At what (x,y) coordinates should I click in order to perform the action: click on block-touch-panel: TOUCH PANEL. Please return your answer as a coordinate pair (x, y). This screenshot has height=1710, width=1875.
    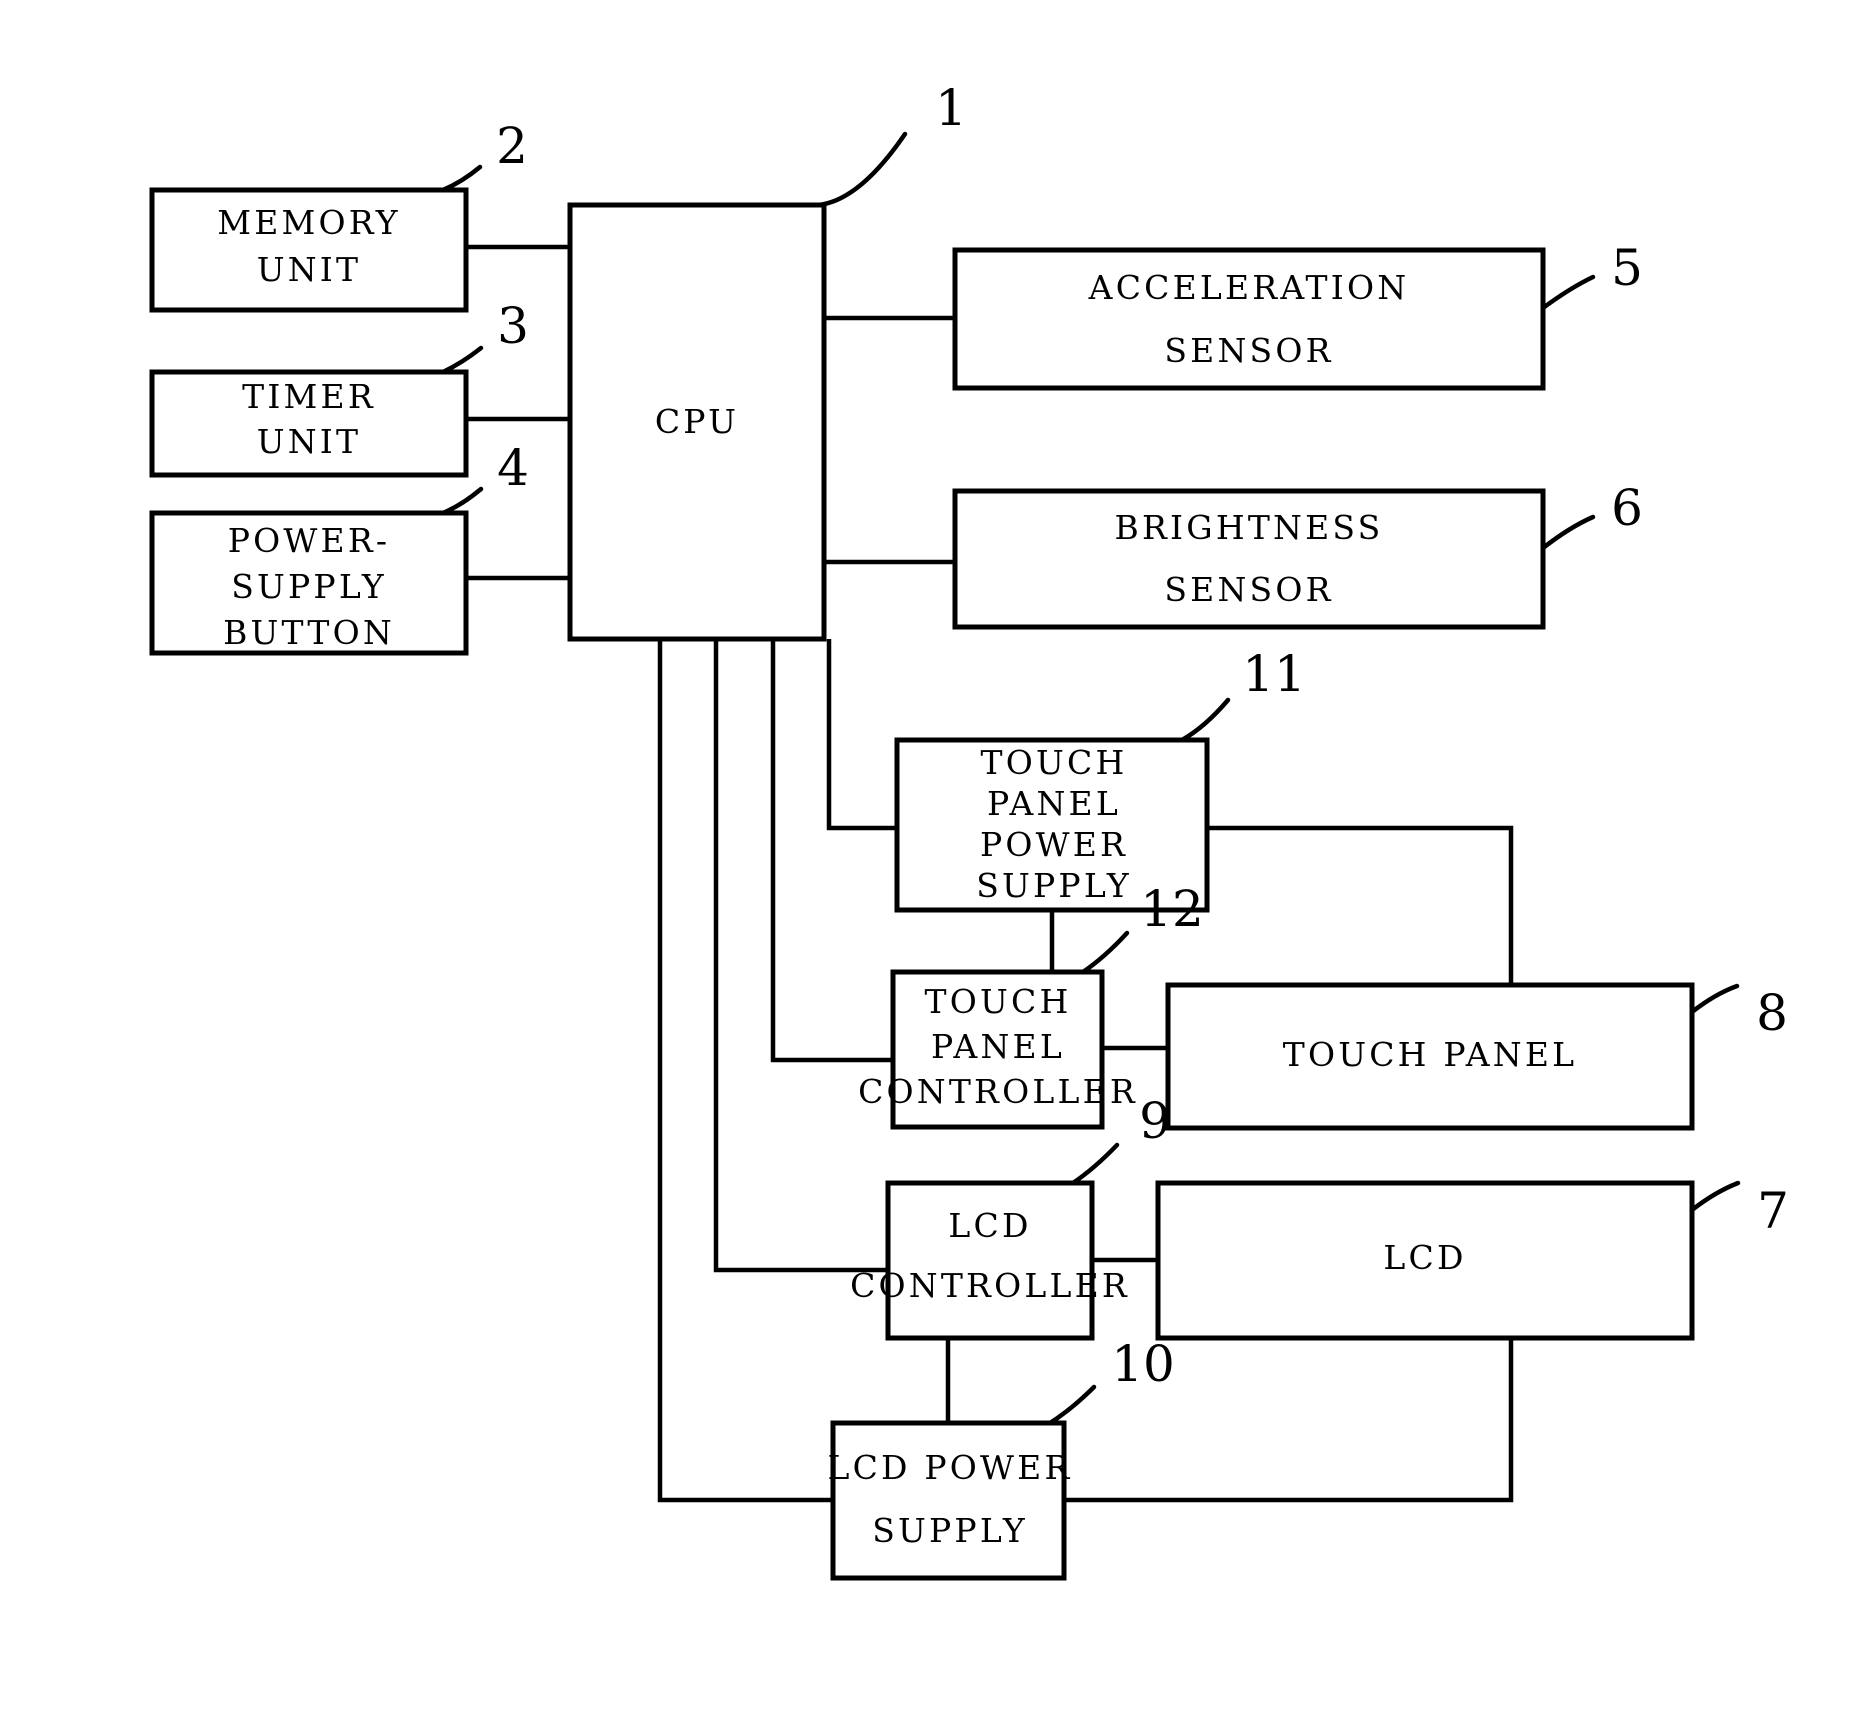
    Looking at the image, I should click on (1430, 1056).